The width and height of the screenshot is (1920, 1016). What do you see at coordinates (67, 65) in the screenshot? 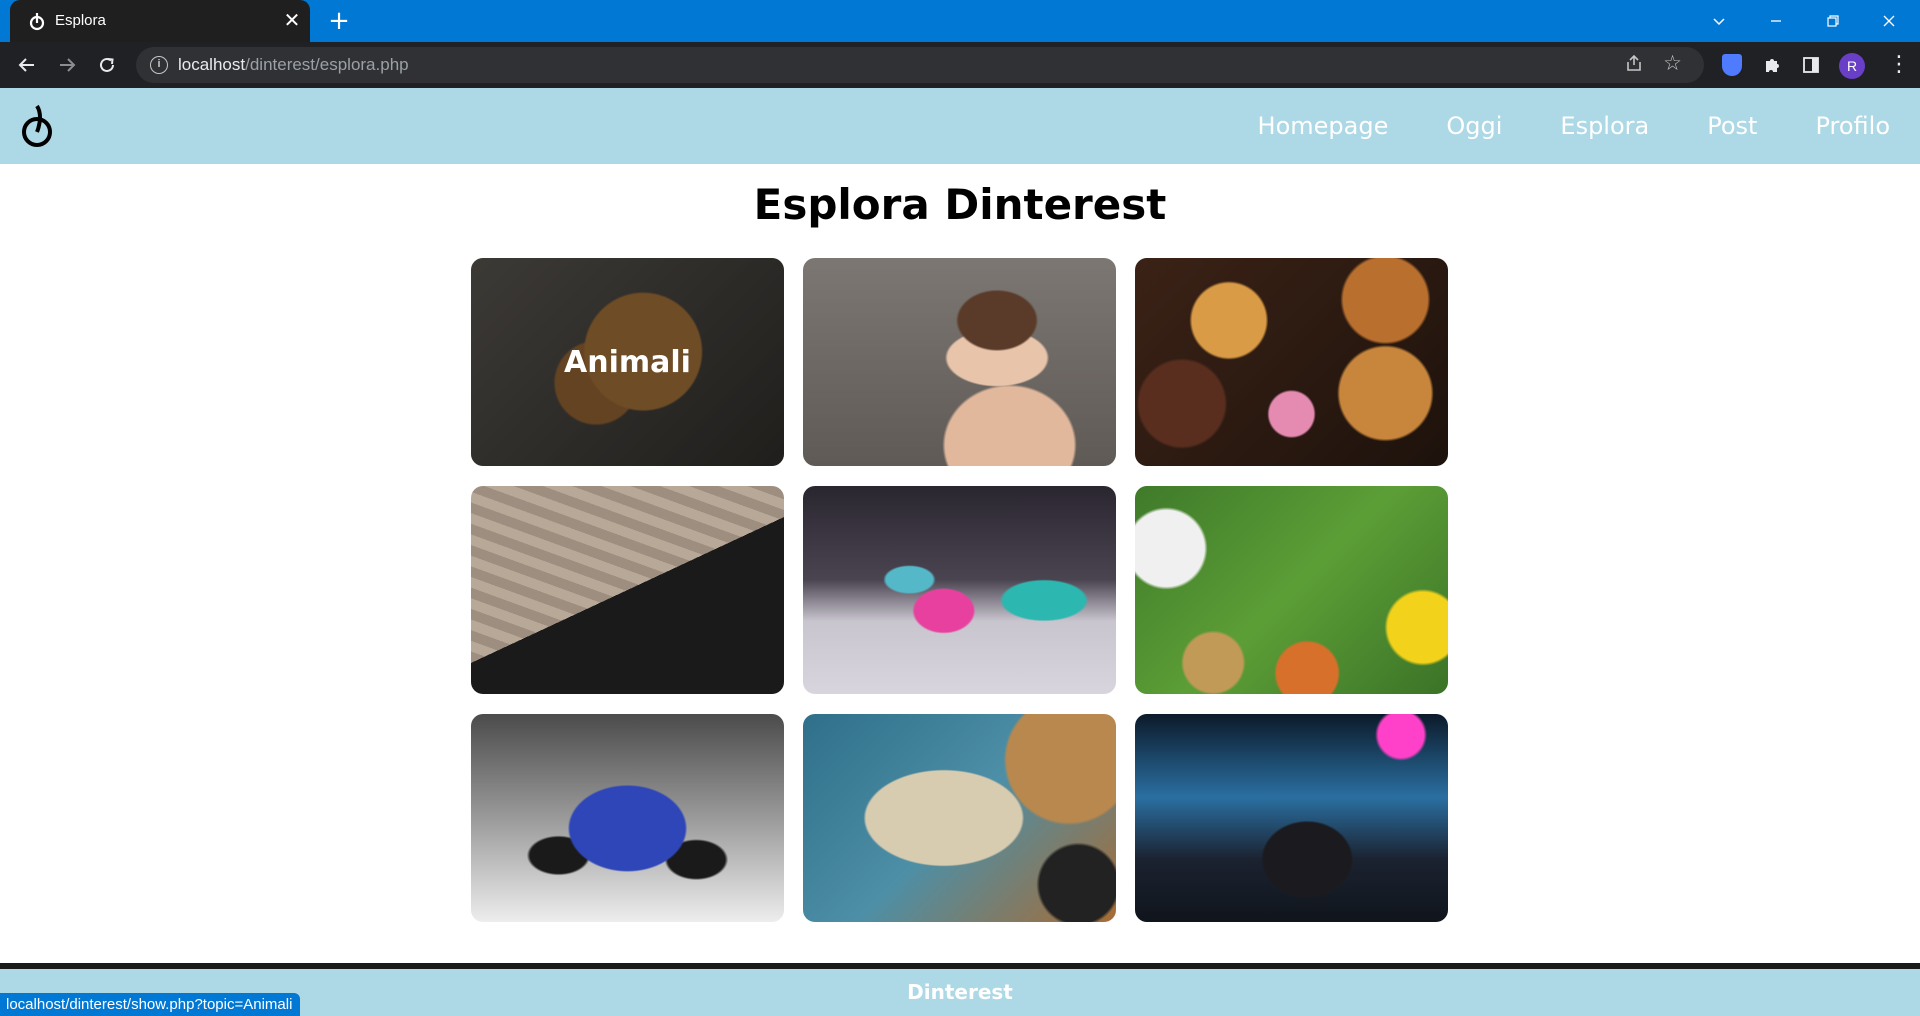
I see `forward-arrow-icon` at bounding box center [67, 65].